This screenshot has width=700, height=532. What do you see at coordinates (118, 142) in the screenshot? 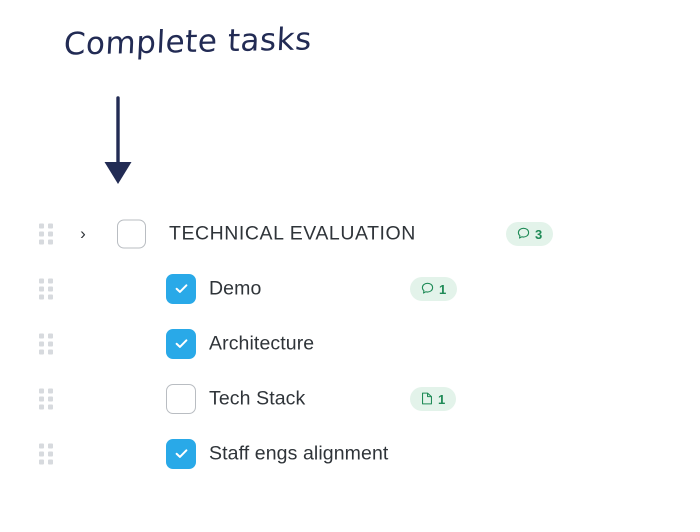
I see `down-arrow-icon` at bounding box center [118, 142].